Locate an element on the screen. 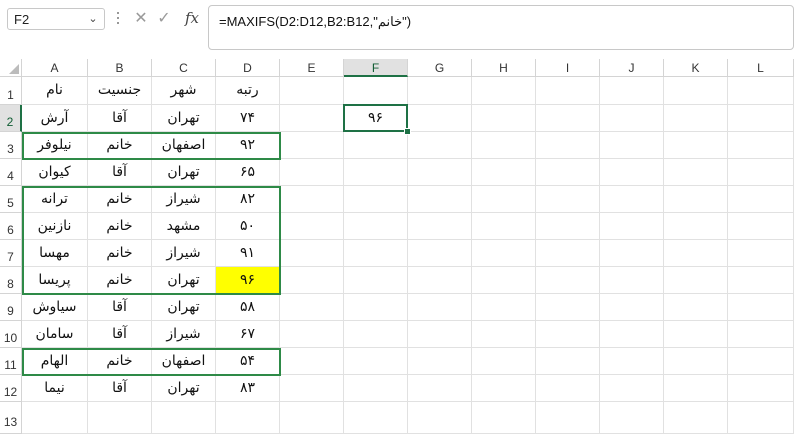 This screenshot has width=794, height=442. cell-b11: خانم is located at coordinates (120, 361).